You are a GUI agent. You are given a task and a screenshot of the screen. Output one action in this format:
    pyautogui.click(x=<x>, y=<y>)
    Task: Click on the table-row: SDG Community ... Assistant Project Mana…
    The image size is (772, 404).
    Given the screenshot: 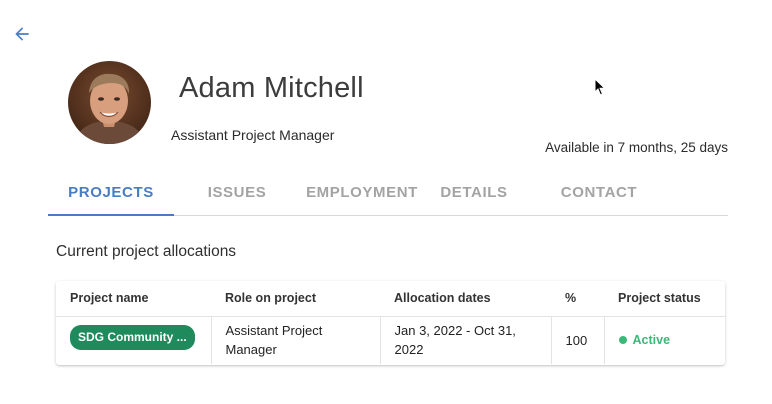 What is the action you would take?
    pyautogui.click(x=390, y=340)
    